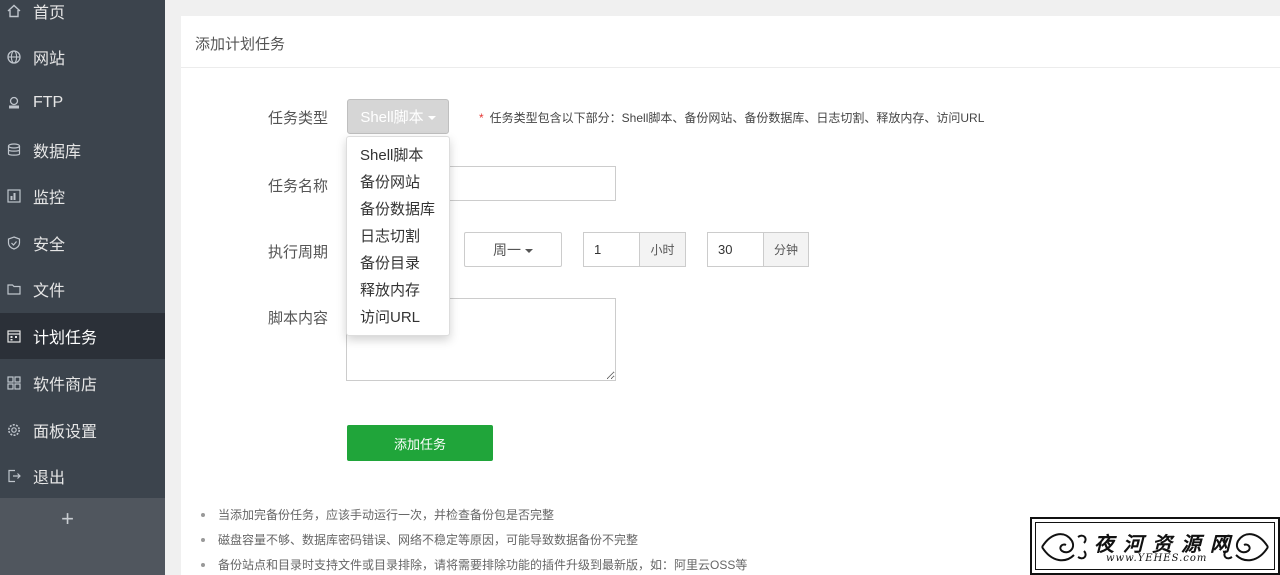 Image resolution: width=1280 pixels, height=575 pixels. I want to click on sidebar-item-label: 文件, so click(49, 291).